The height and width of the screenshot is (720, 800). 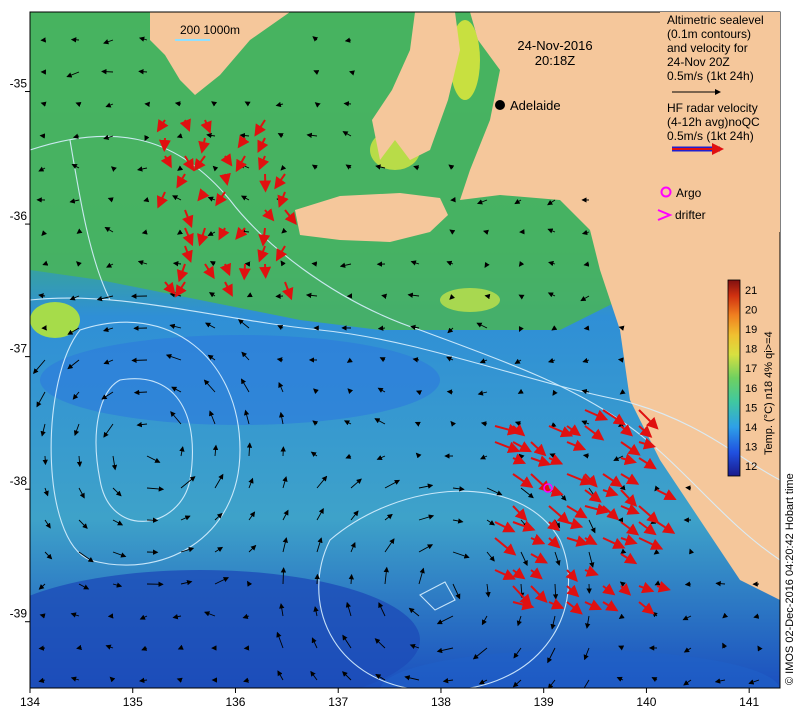 What do you see at coordinates (544, 702) in the screenshot?
I see `lon-tick-label: 139` at bounding box center [544, 702].